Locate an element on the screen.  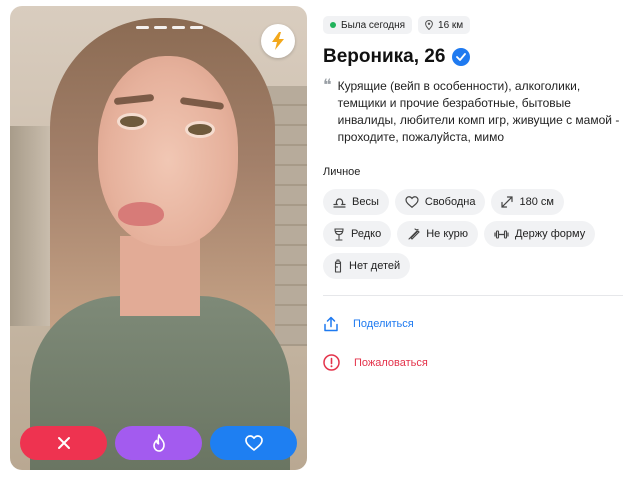
profile-name-age: Вероника, 26 is located at coordinates (384, 56).